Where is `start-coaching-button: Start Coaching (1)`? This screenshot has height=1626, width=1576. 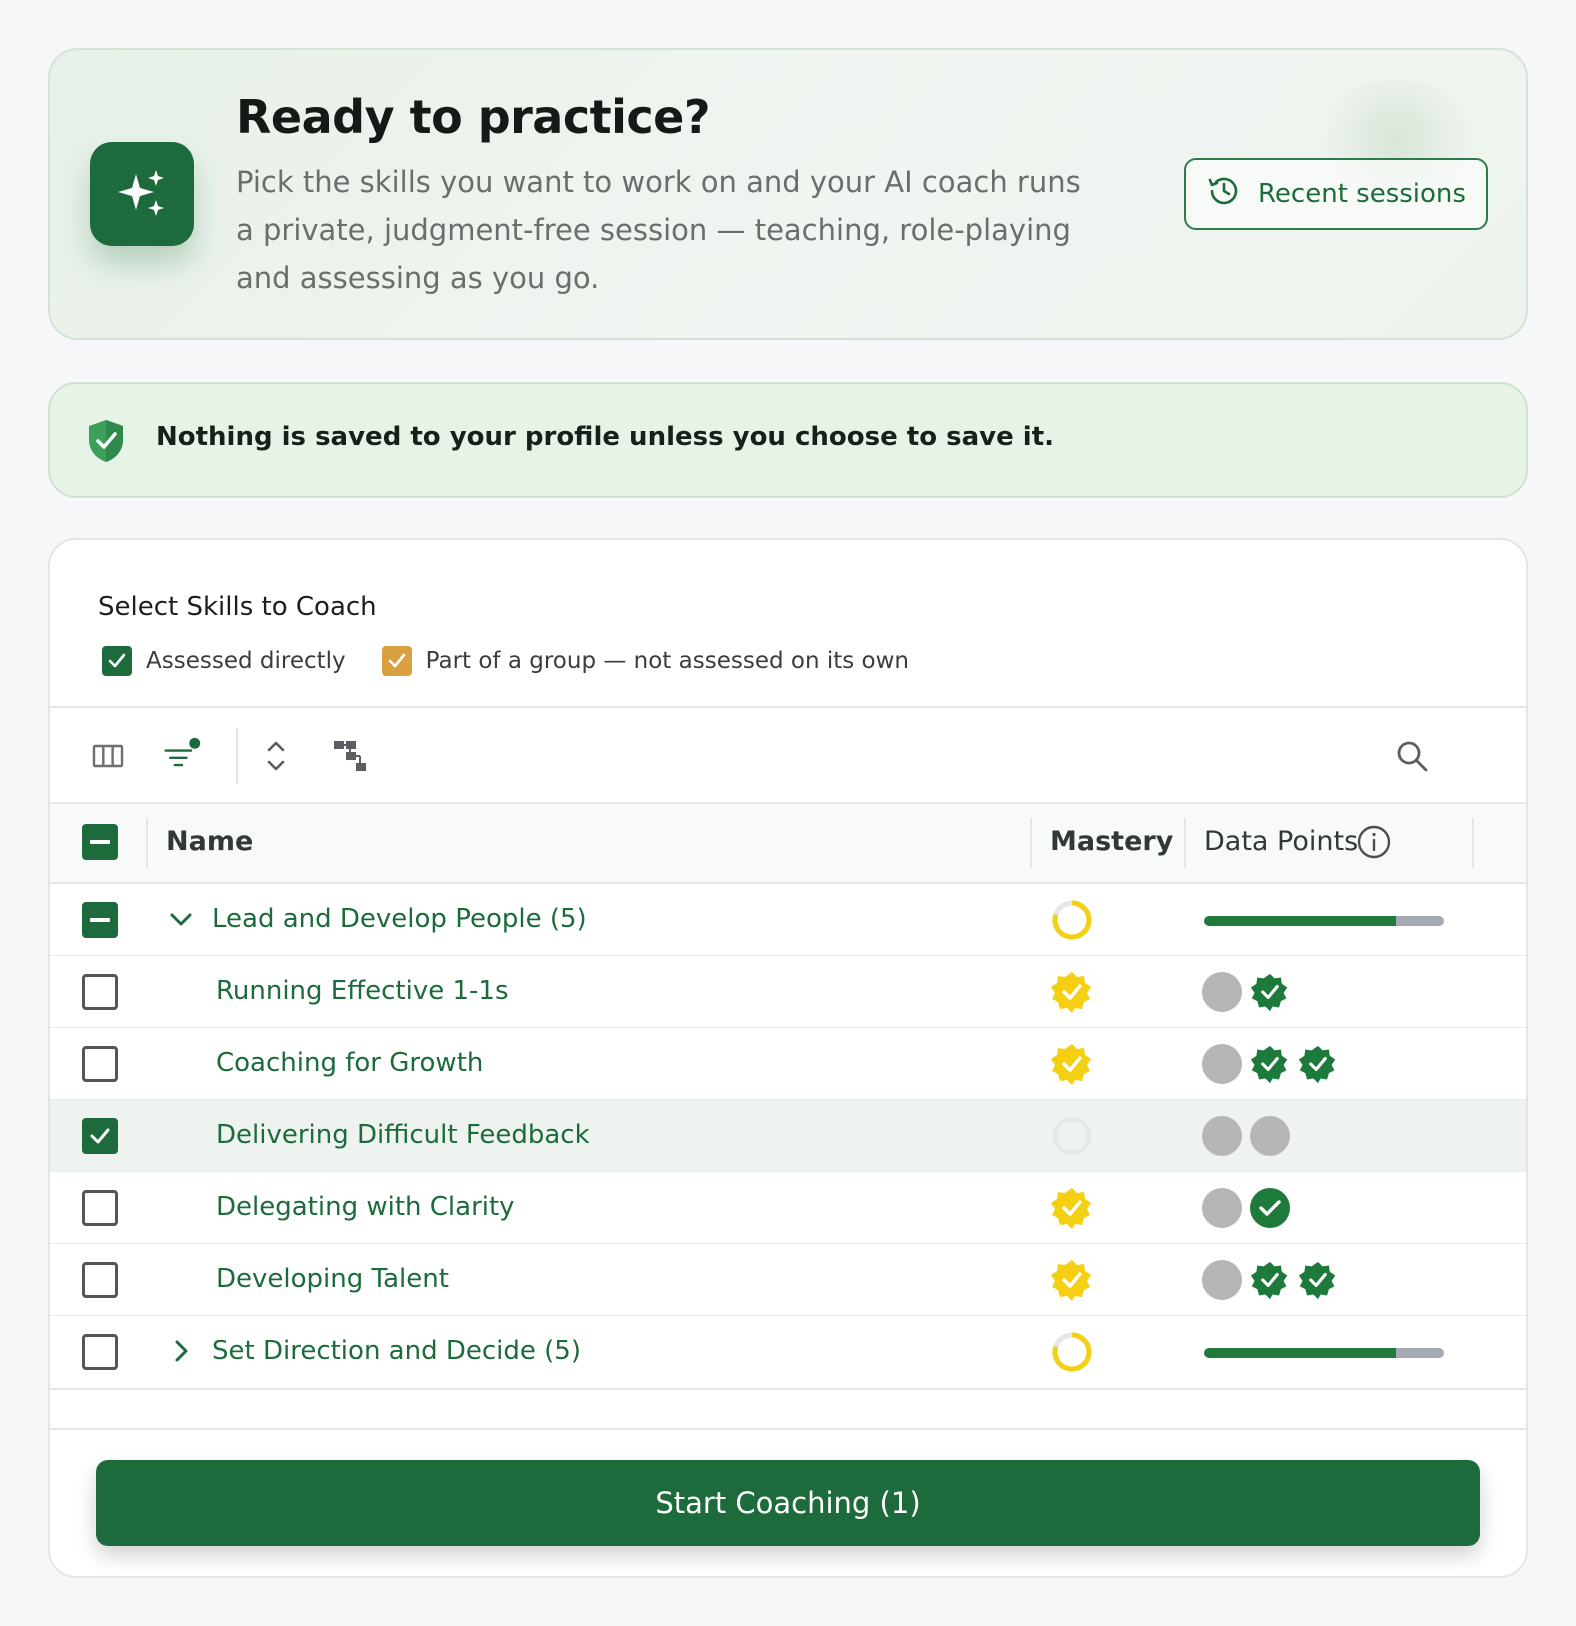 start-coaching-button: Start Coaching (1) is located at coordinates (788, 1503).